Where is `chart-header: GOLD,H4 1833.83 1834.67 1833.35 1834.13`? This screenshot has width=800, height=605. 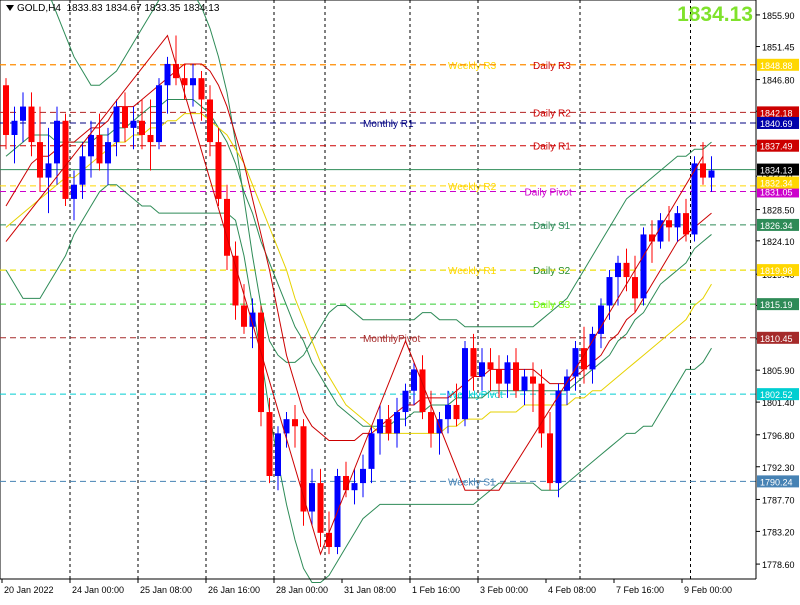 chart-header: GOLD,H4 1833.83 1834.67 1833.35 1834.13 is located at coordinates (112, 8).